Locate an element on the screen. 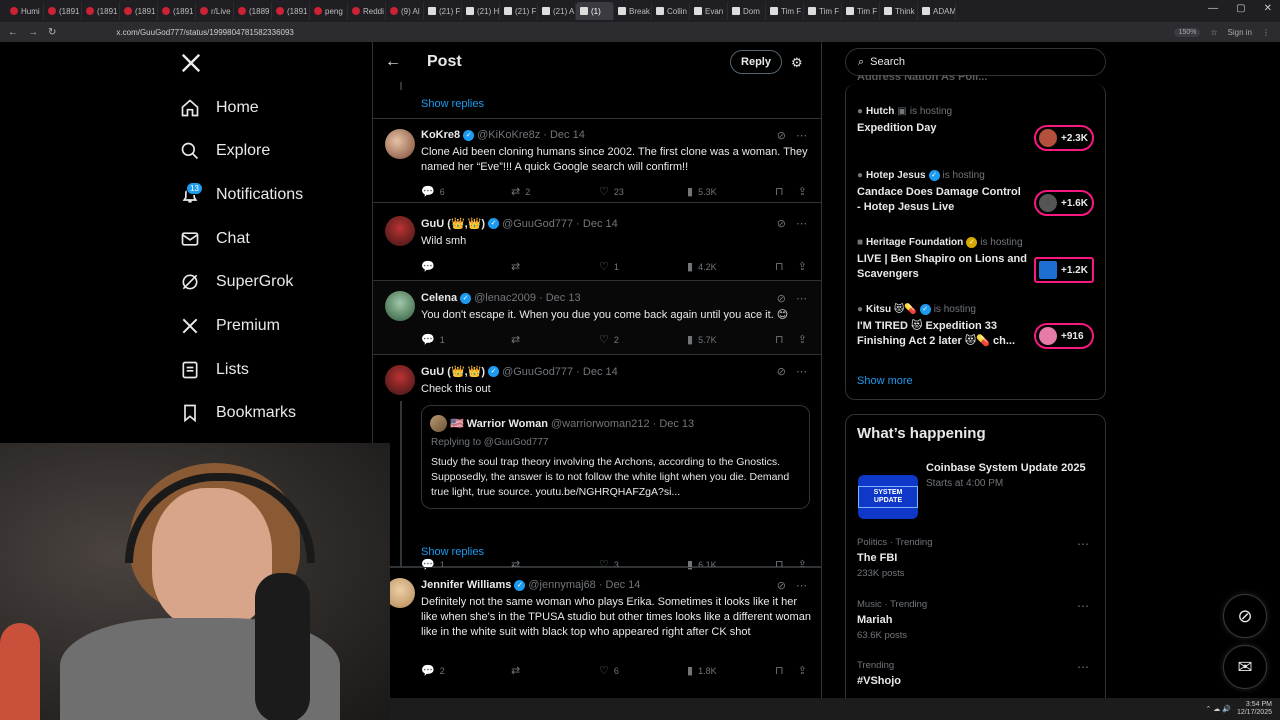 This screenshot has height=720, width=1280. browser-tab: r/Live is located at coordinates (215, 11).